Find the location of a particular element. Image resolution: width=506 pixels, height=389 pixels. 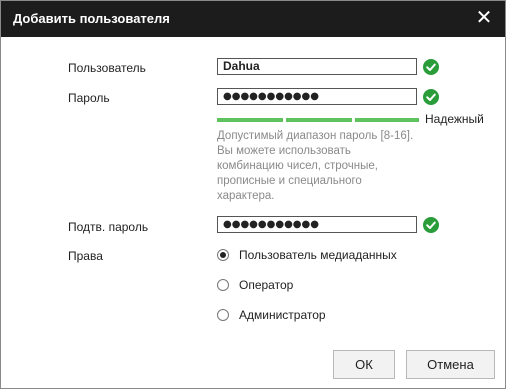

ok-button: ОК is located at coordinates (364, 364).